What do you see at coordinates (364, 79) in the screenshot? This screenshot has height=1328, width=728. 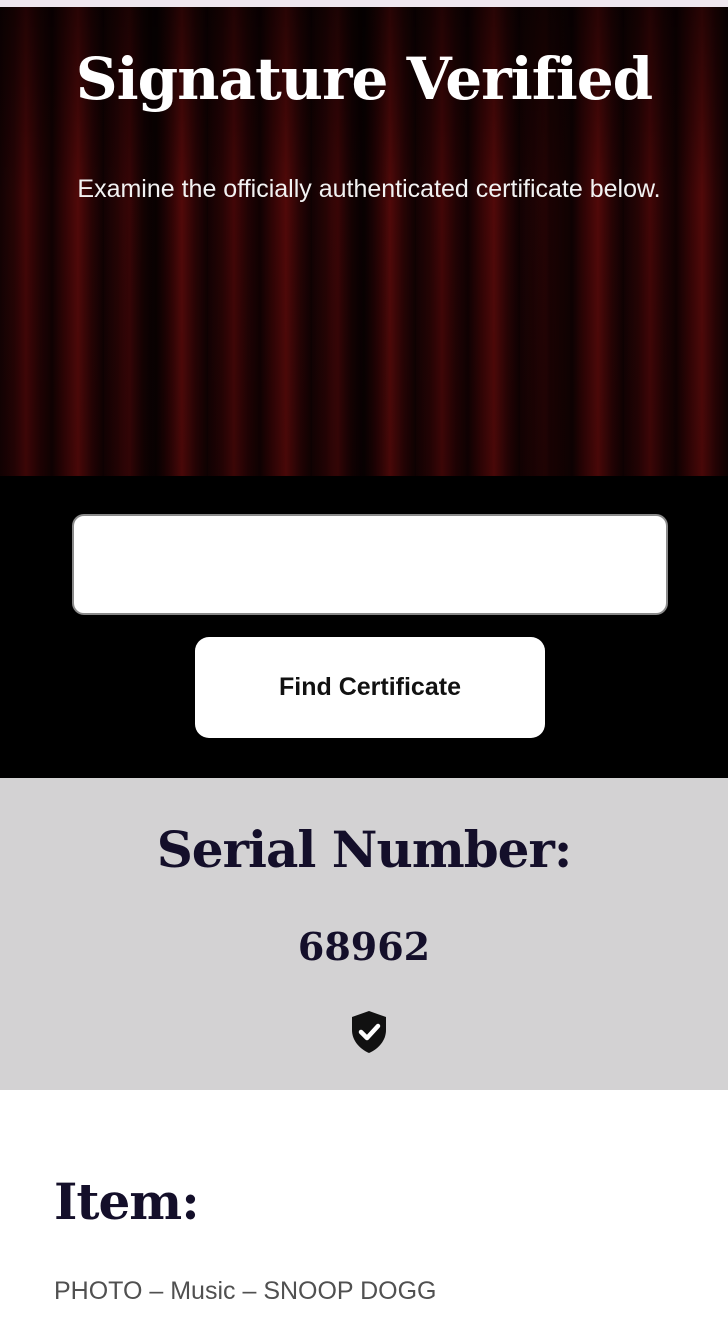 I see `page-title: Signature Verified` at bounding box center [364, 79].